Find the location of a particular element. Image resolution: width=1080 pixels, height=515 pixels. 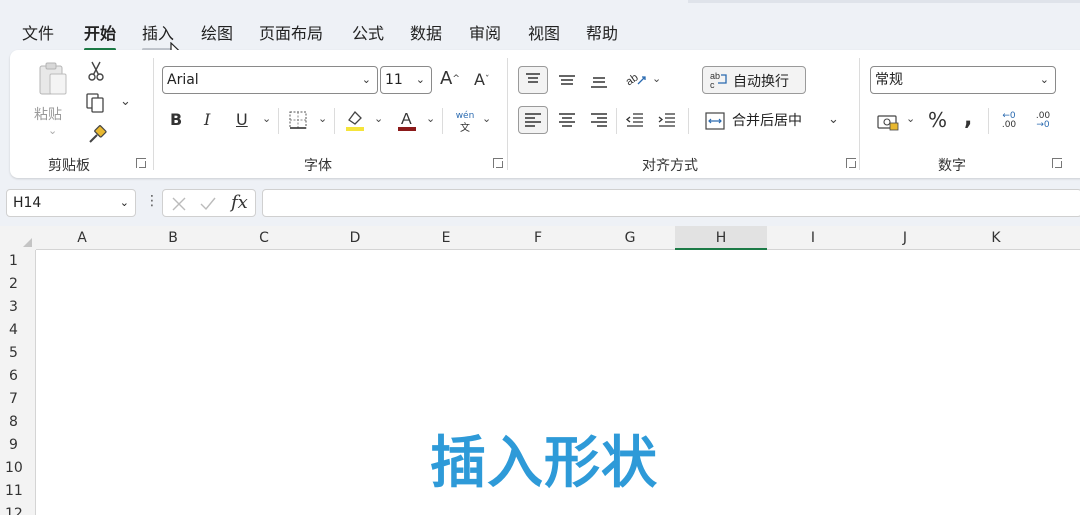

percent-style-icon: % is located at coordinates (937, 120).